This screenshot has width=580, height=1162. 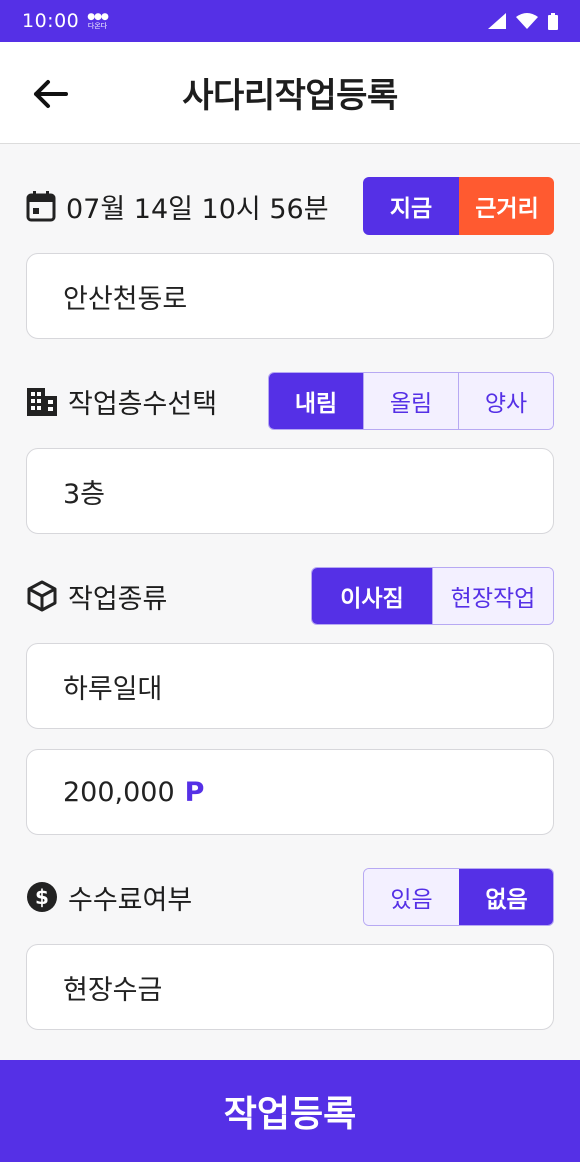 I want to click on dollar-icon: $, so click(x=42, y=897).